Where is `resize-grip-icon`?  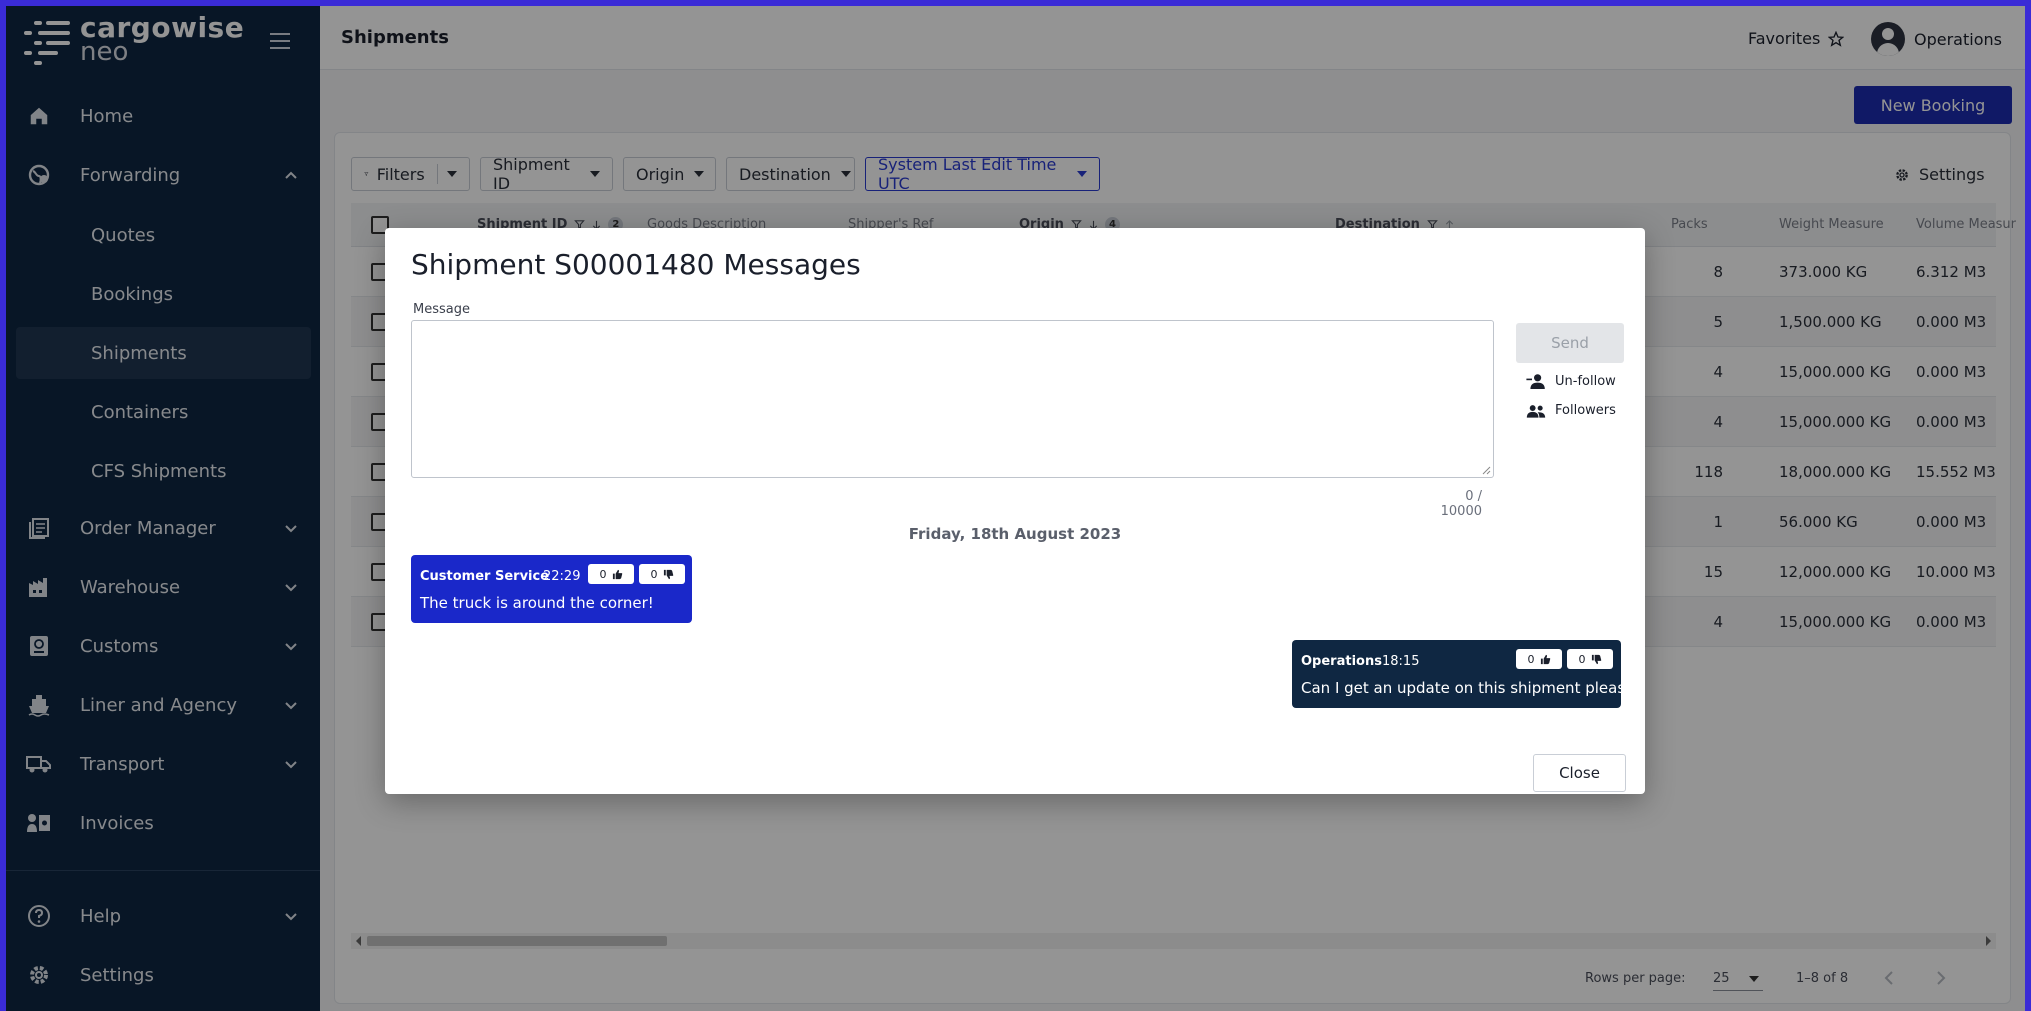 resize-grip-icon is located at coordinates (1486, 470).